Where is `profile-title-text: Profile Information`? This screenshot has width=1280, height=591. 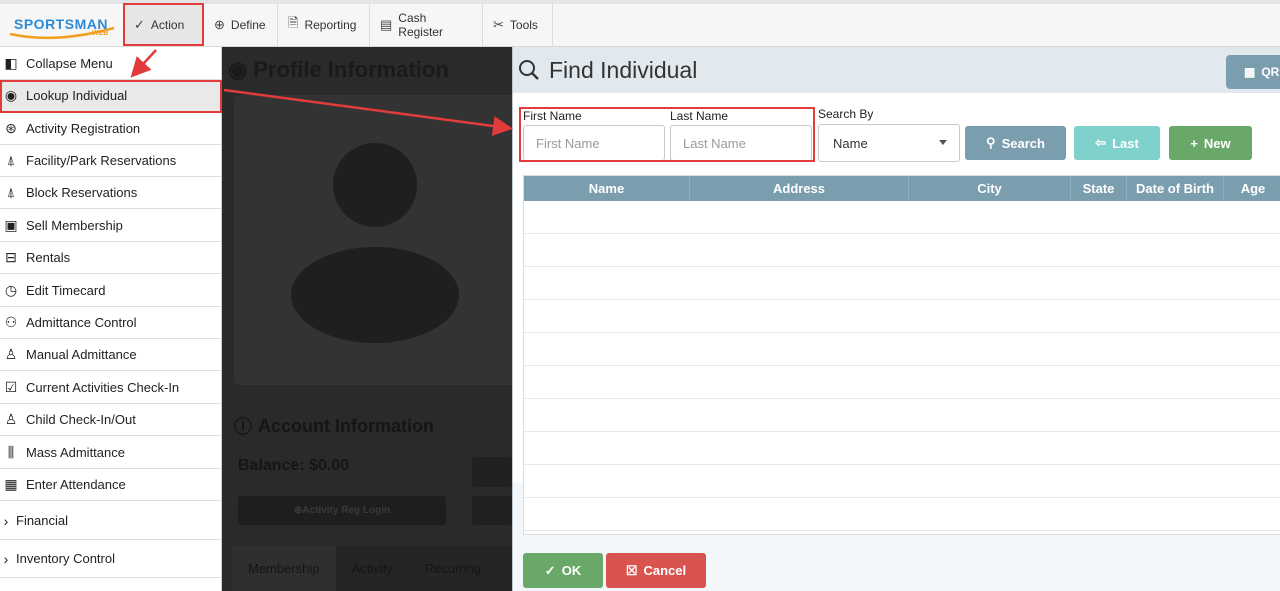 profile-title-text: Profile Information is located at coordinates (351, 69).